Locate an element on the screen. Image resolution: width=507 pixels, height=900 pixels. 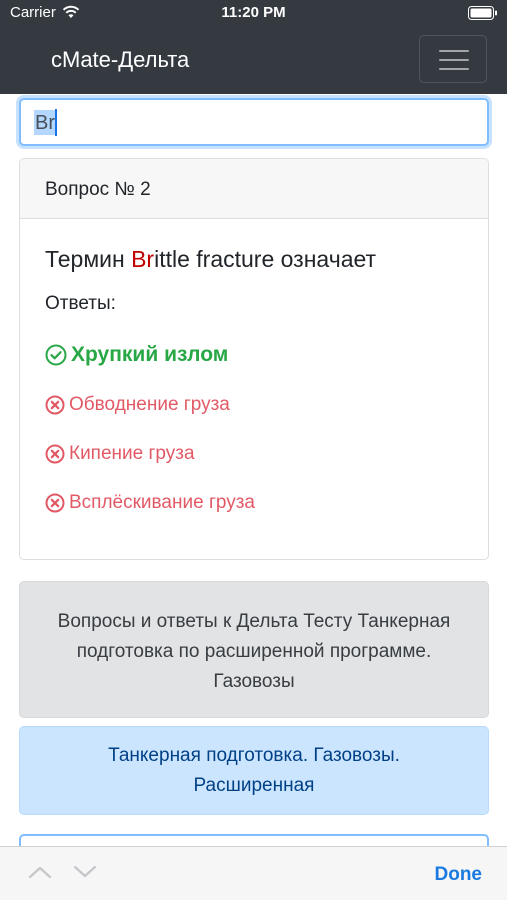
keyboard-accessory-bar: Done is located at coordinates (253, 873).